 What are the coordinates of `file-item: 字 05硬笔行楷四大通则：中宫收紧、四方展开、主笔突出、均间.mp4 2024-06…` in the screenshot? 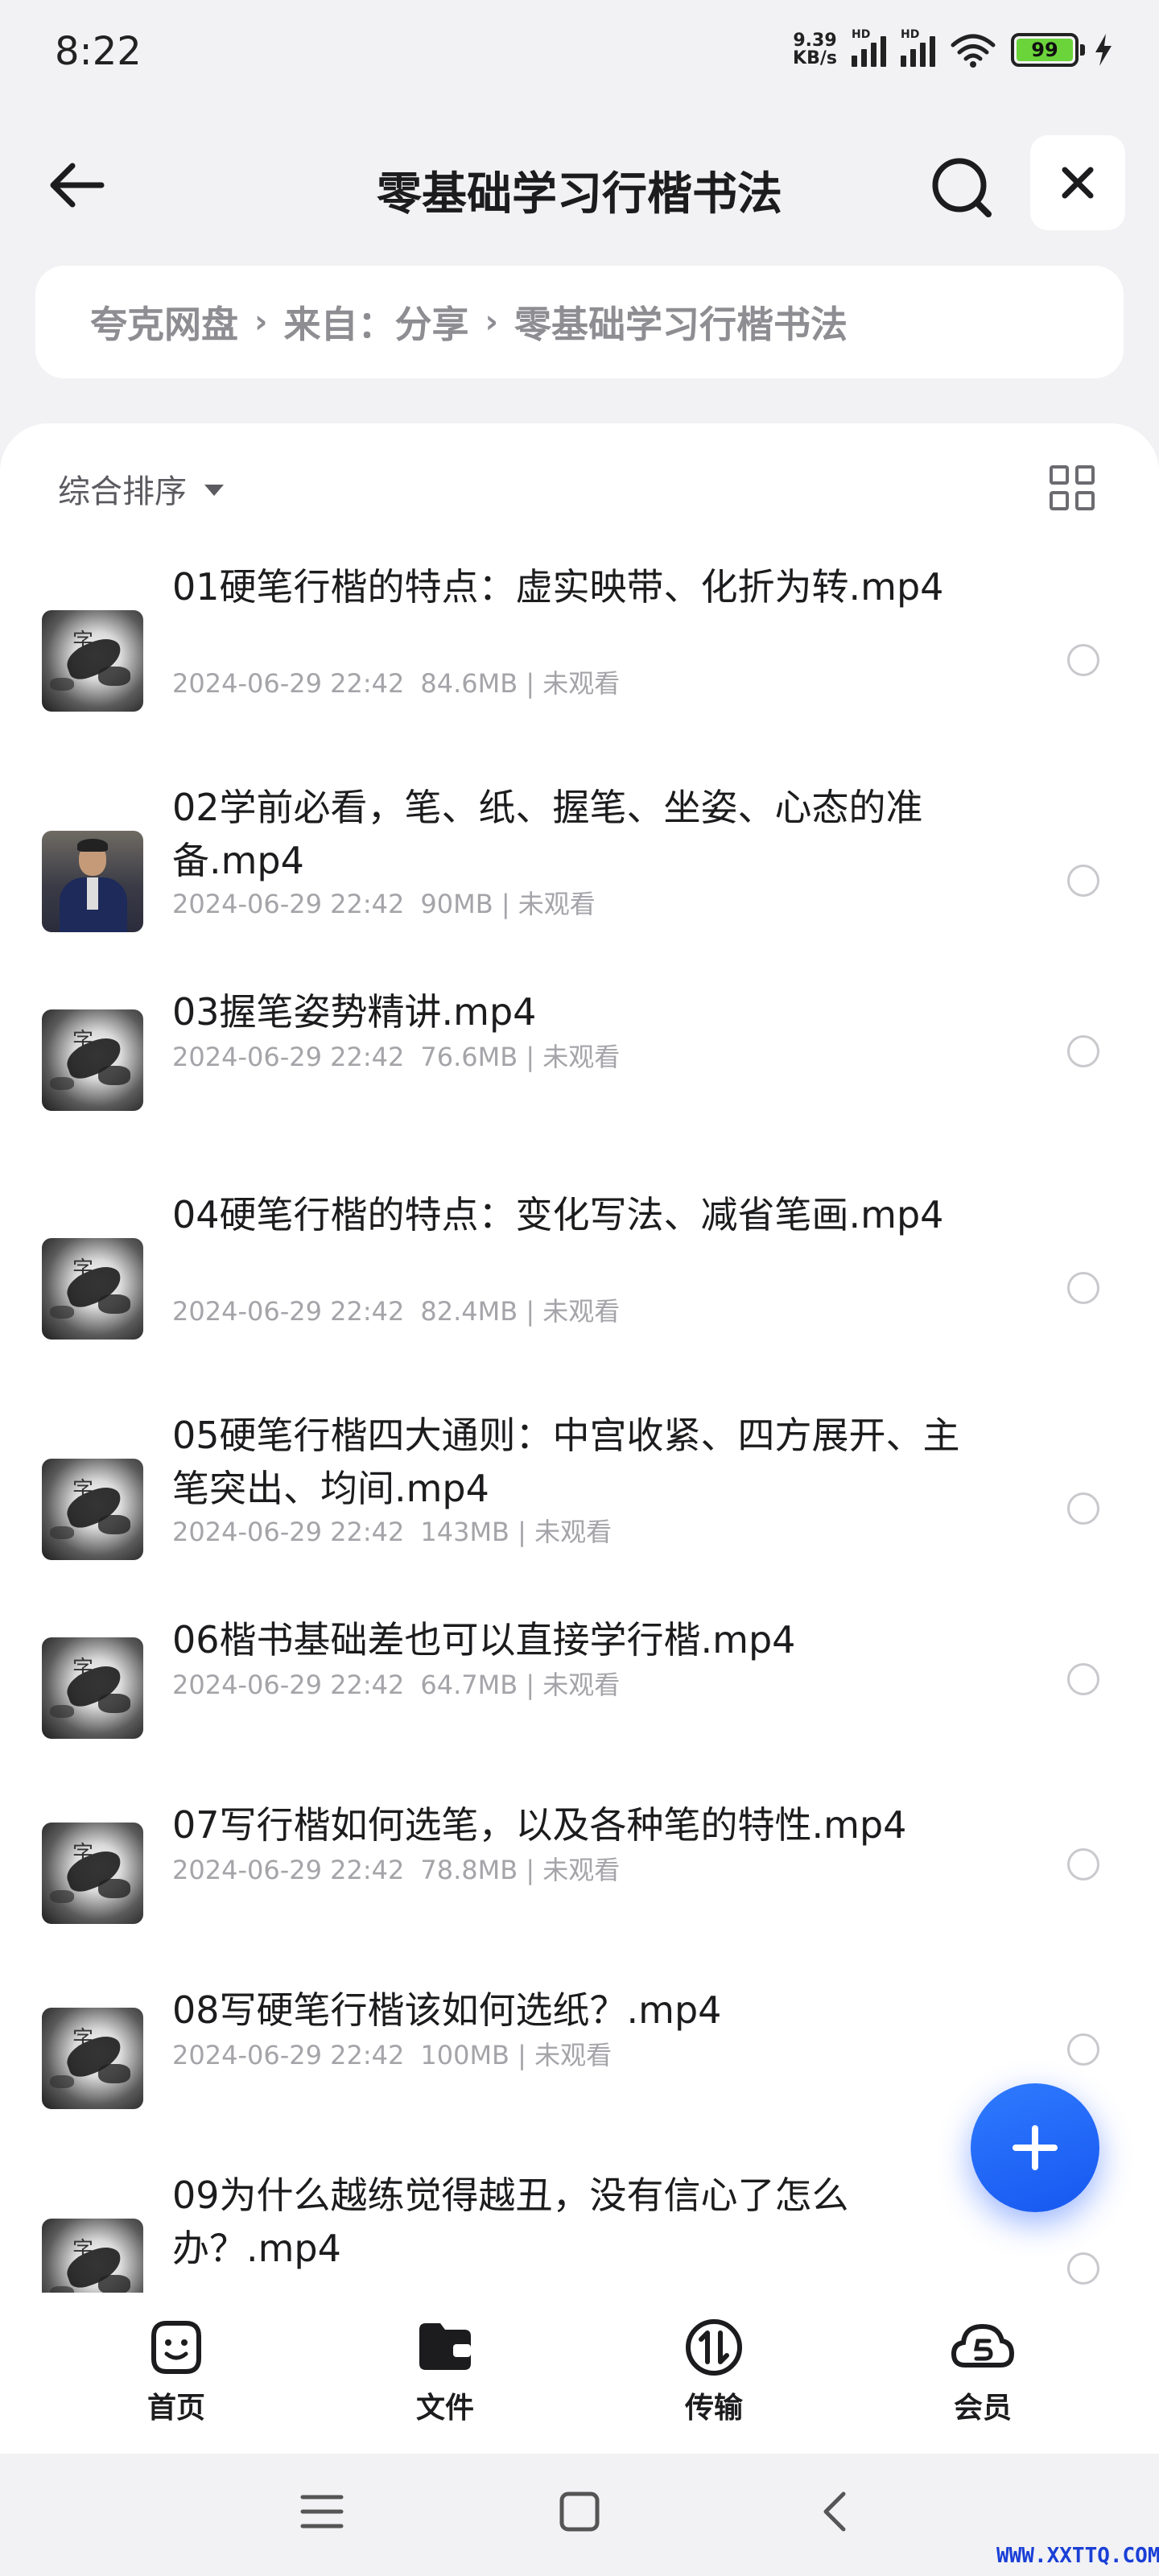 It's located at (579, 1489).